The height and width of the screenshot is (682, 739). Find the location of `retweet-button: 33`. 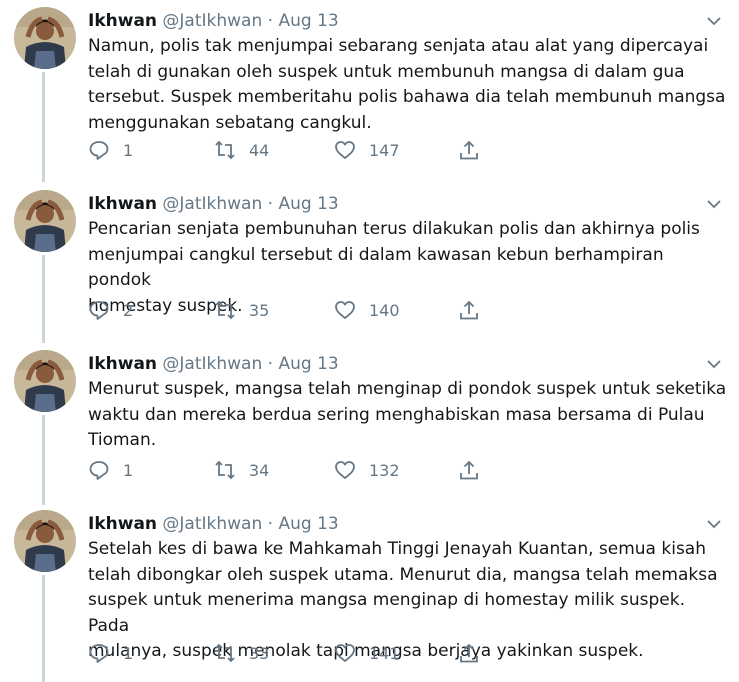

retweet-button: 33 is located at coordinates (241, 653).